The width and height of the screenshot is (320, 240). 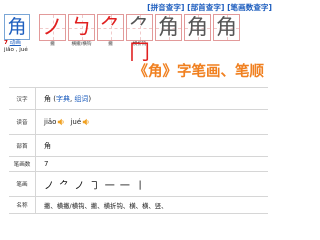 I want to click on row-label: 部首, so click(x=22, y=145).